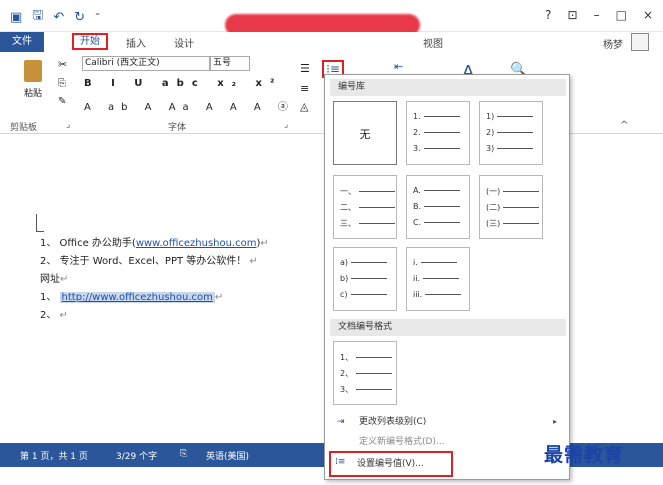 The image size is (663, 485). I want to click on numbering-tile-document-format: 1、 2、 3、, so click(365, 373).